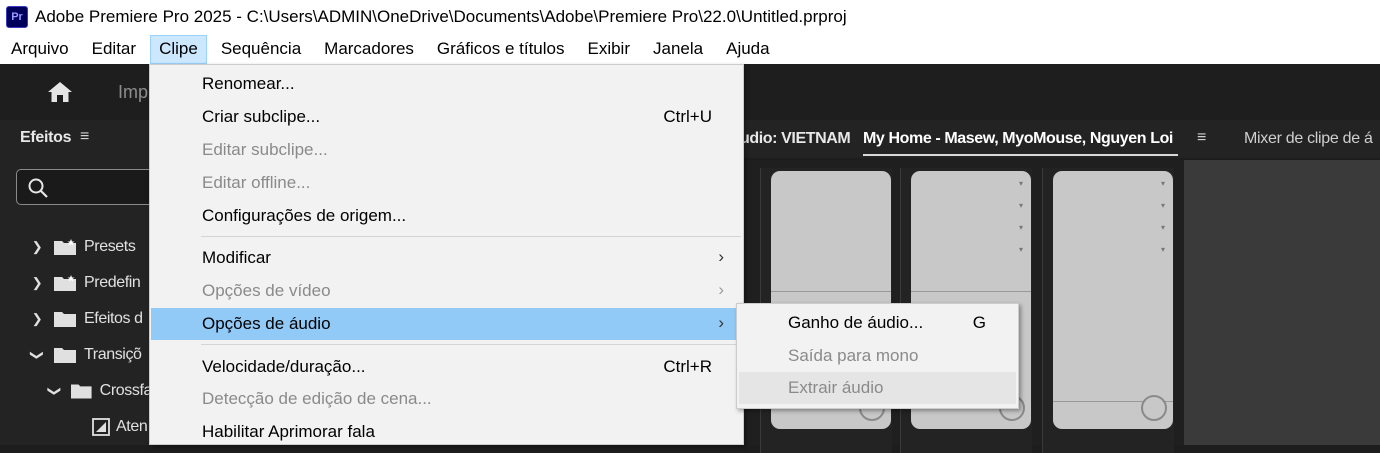 This screenshot has width=1380, height=453. I want to click on menu-item-label: Extrair áudio, so click(836, 387).